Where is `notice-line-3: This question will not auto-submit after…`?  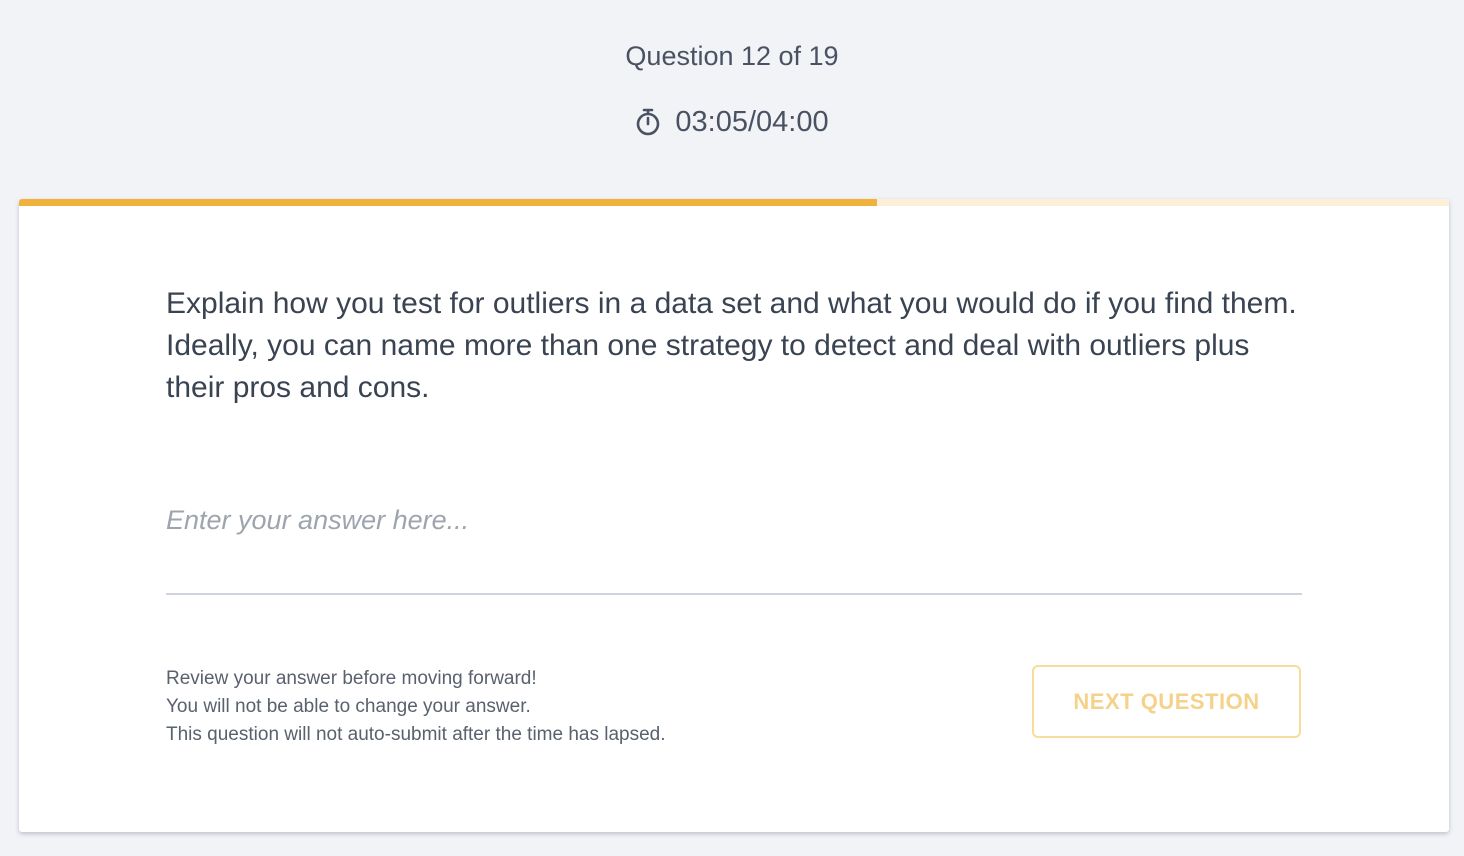 notice-line-3: This question will not auto-submit after… is located at coordinates (416, 734).